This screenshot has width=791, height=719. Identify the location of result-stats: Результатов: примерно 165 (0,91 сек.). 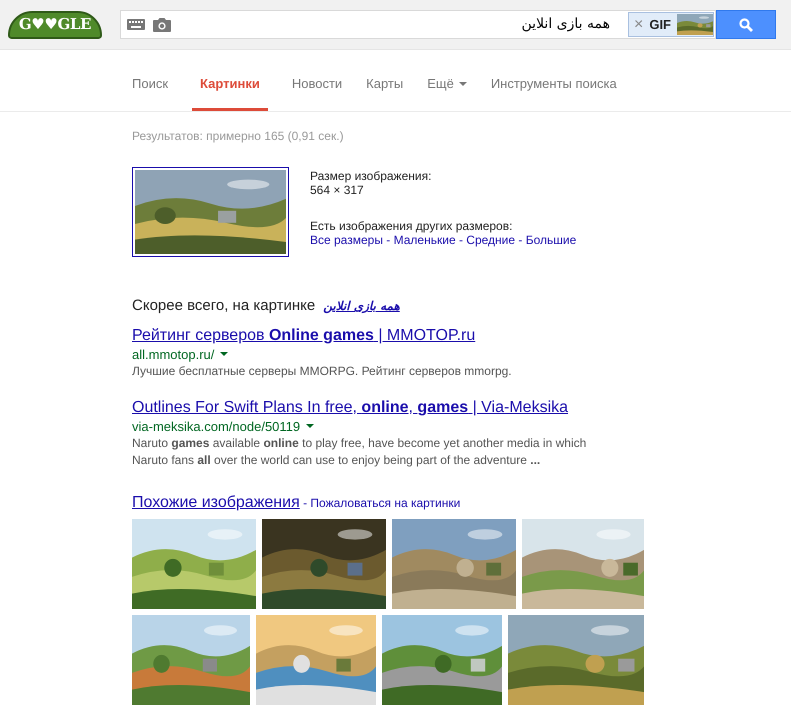
(238, 136).